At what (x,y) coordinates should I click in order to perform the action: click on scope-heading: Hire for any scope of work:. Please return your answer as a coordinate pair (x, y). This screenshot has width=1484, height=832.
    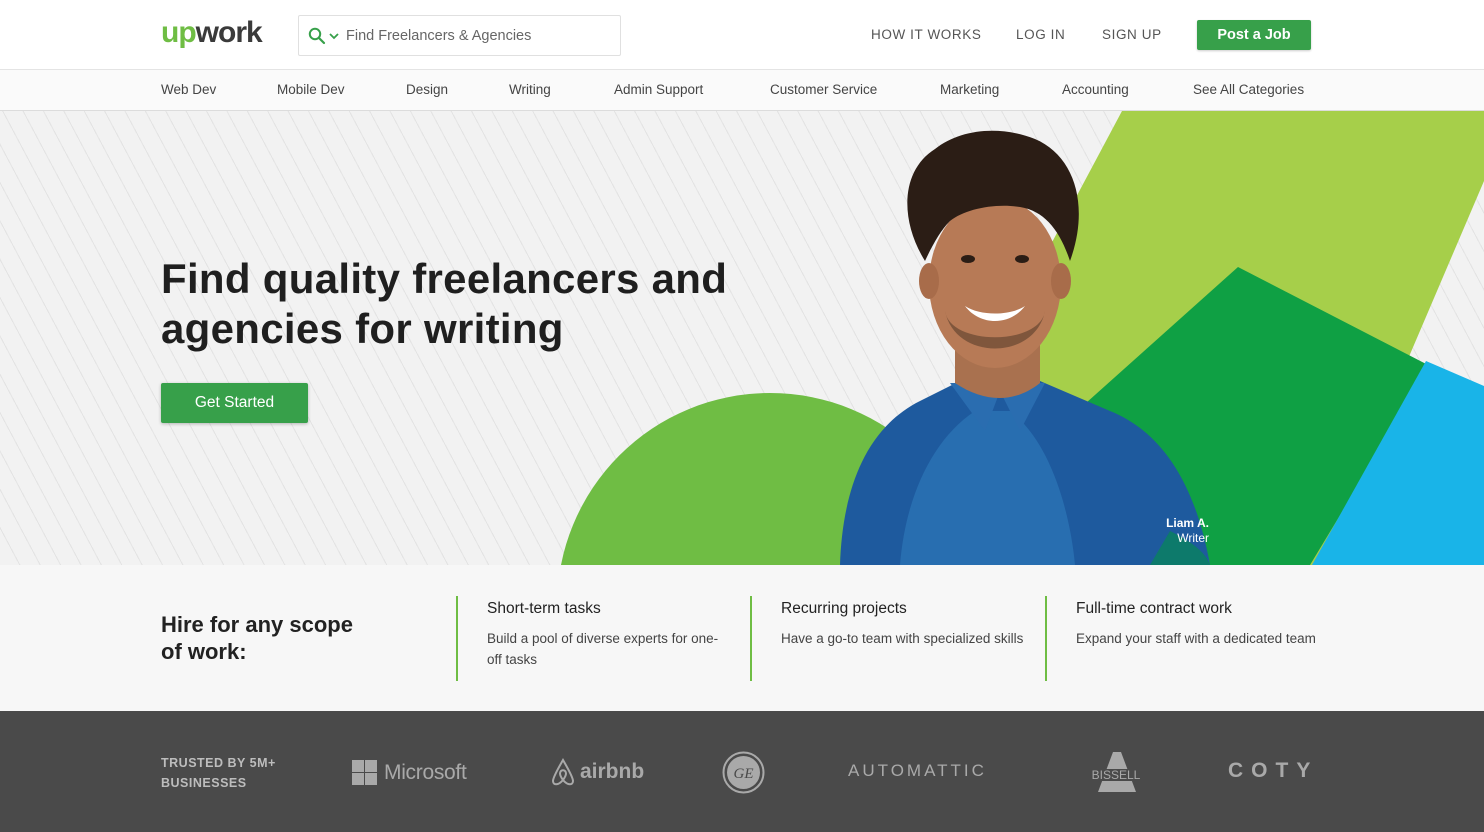
    Looking at the image, I should click on (281, 638).